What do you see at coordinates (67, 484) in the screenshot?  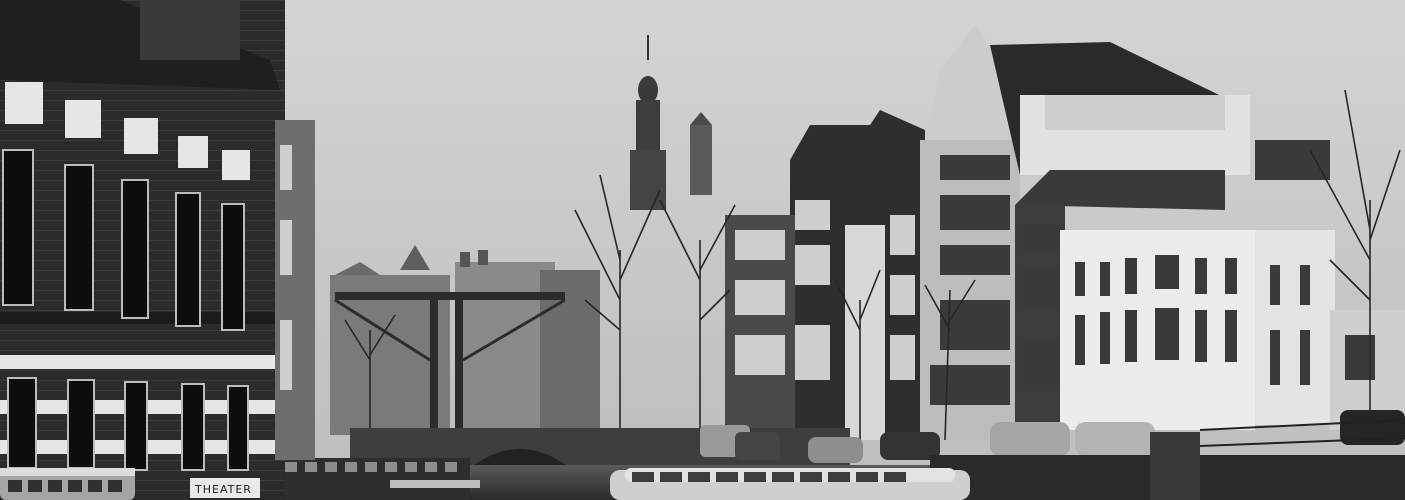 I see `moored-boat-left` at bounding box center [67, 484].